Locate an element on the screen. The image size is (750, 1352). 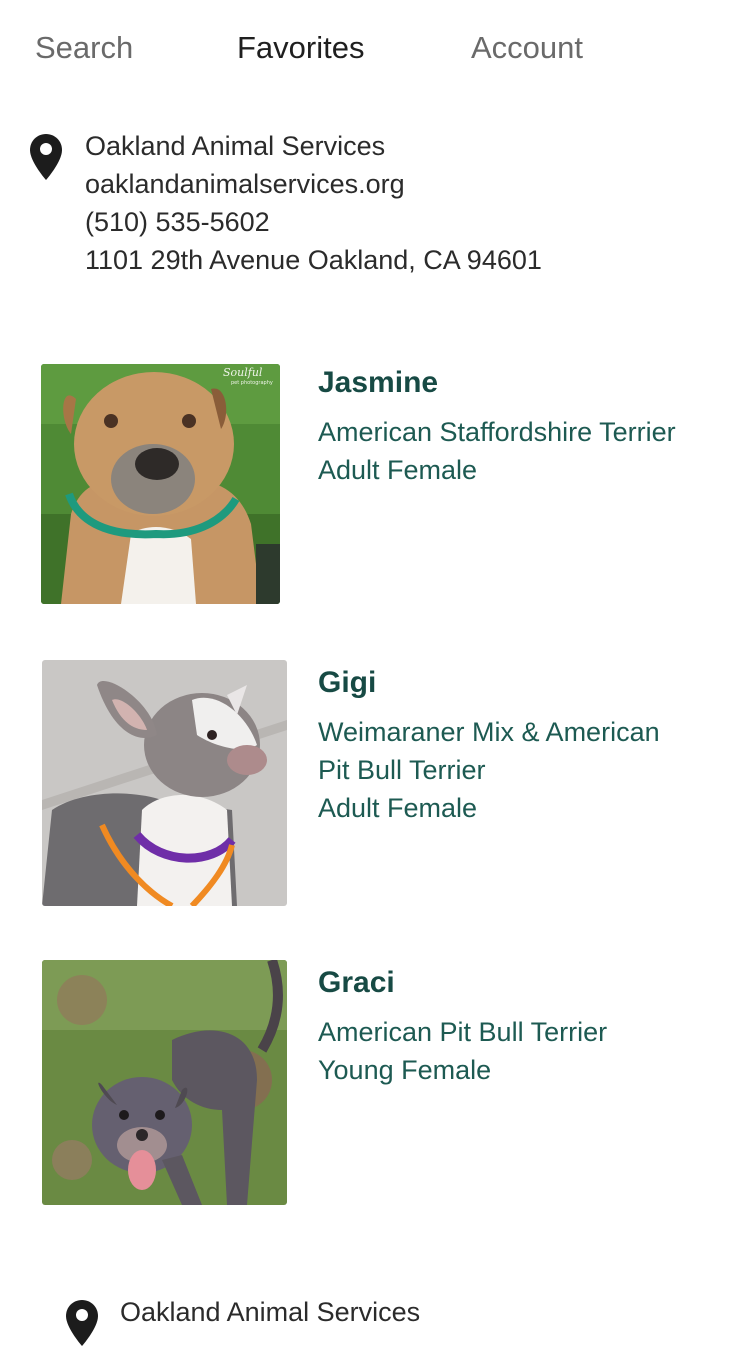
pet-name: Jasmine is located at coordinates (378, 382).